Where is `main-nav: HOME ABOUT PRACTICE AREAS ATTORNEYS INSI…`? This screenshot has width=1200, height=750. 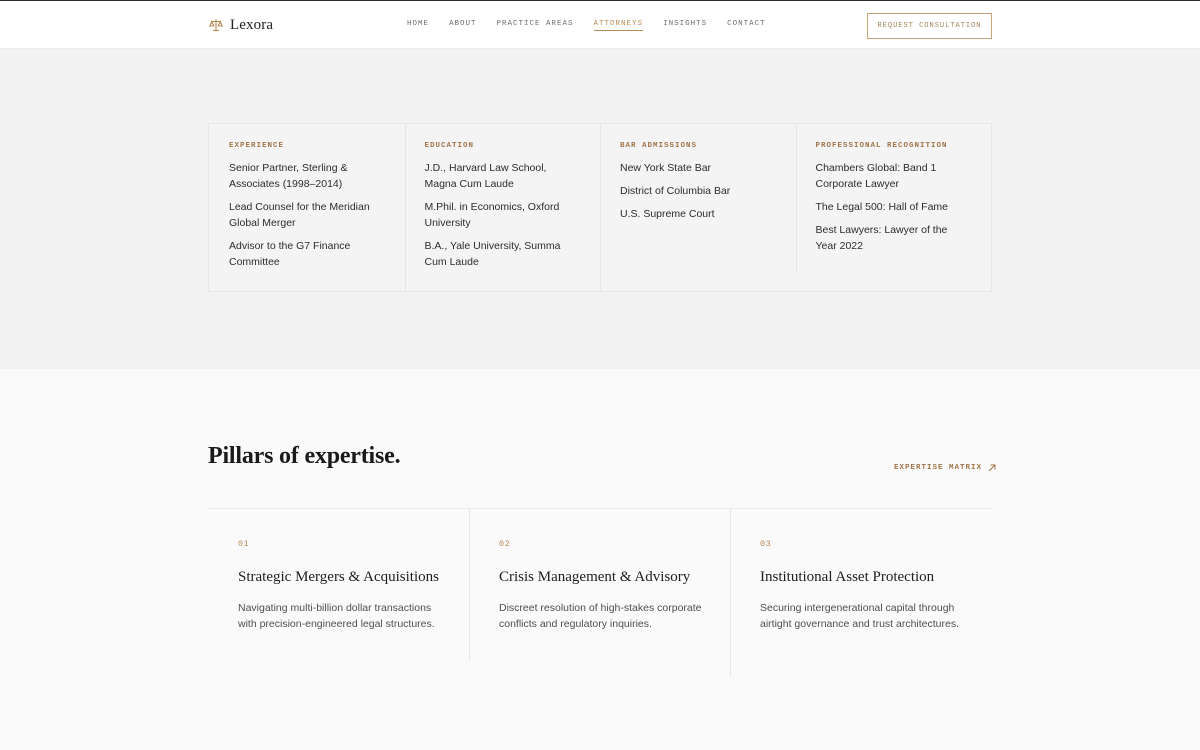
main-nav: HOME ABOUT PRACTICE AREAS ATTORNEYS INSI… is located at coordinates (586, 25).